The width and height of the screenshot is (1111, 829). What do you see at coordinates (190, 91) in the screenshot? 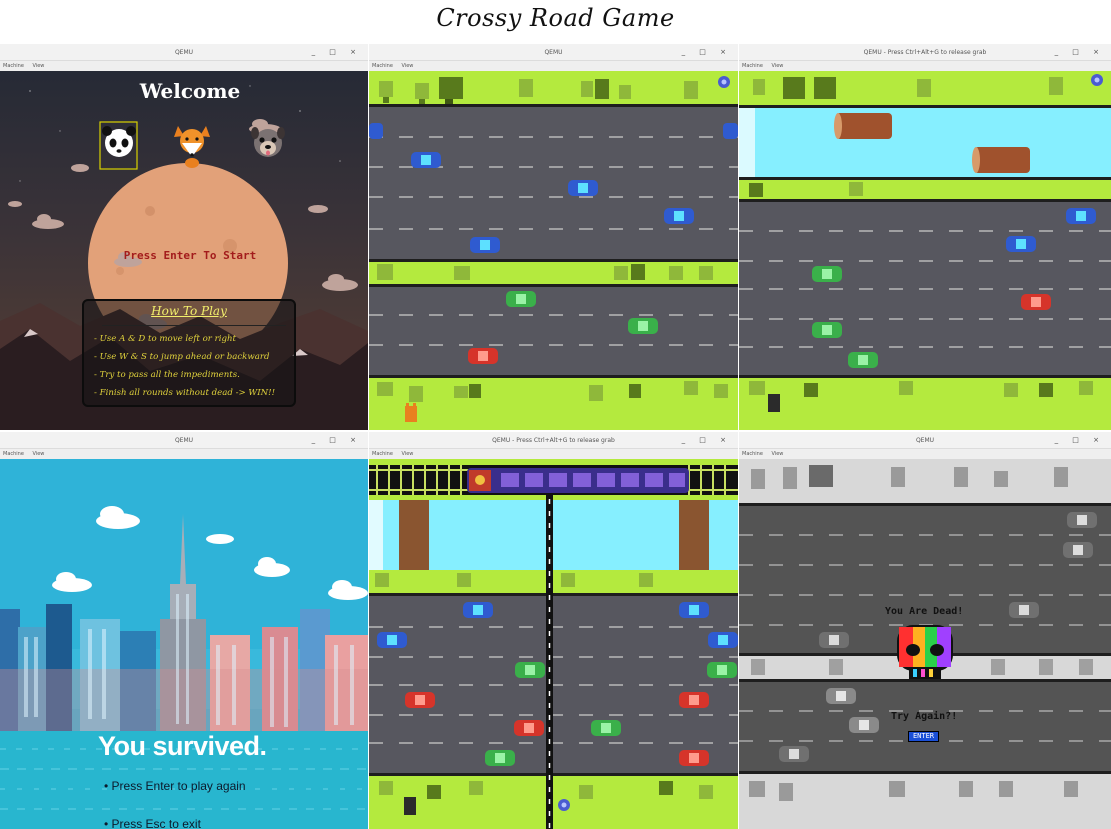
I see `welcome-title: Welcome` at bounding box center [190, 91].